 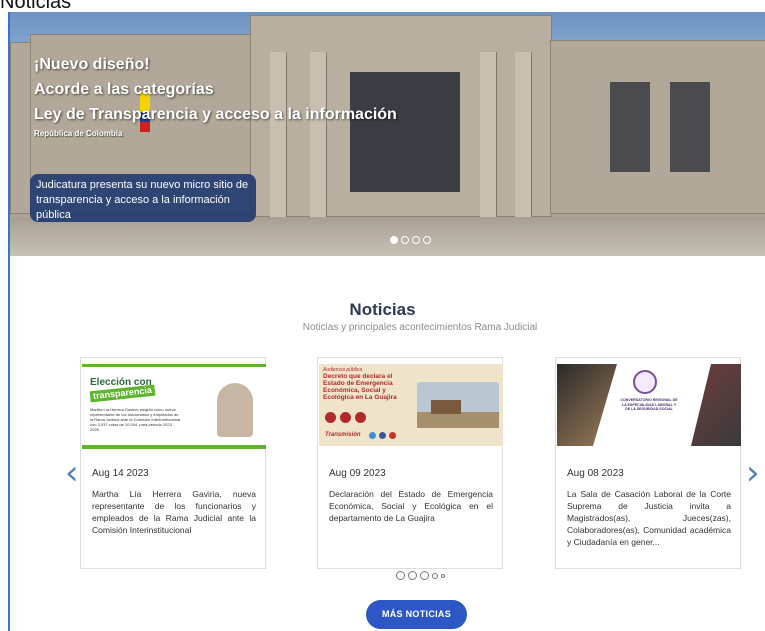 I want to click on hero-building-right, so click(x=657, y=127).